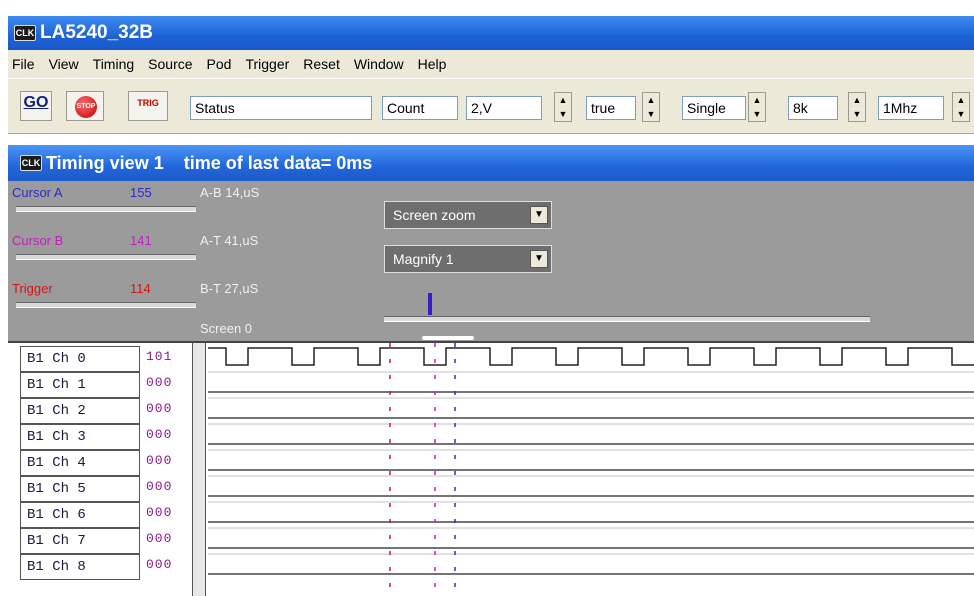  What do you see at coordinates (80, 567) in the screenshot?
I see `channel-label: B1 Ch 8` at bounding box center [80, 567].